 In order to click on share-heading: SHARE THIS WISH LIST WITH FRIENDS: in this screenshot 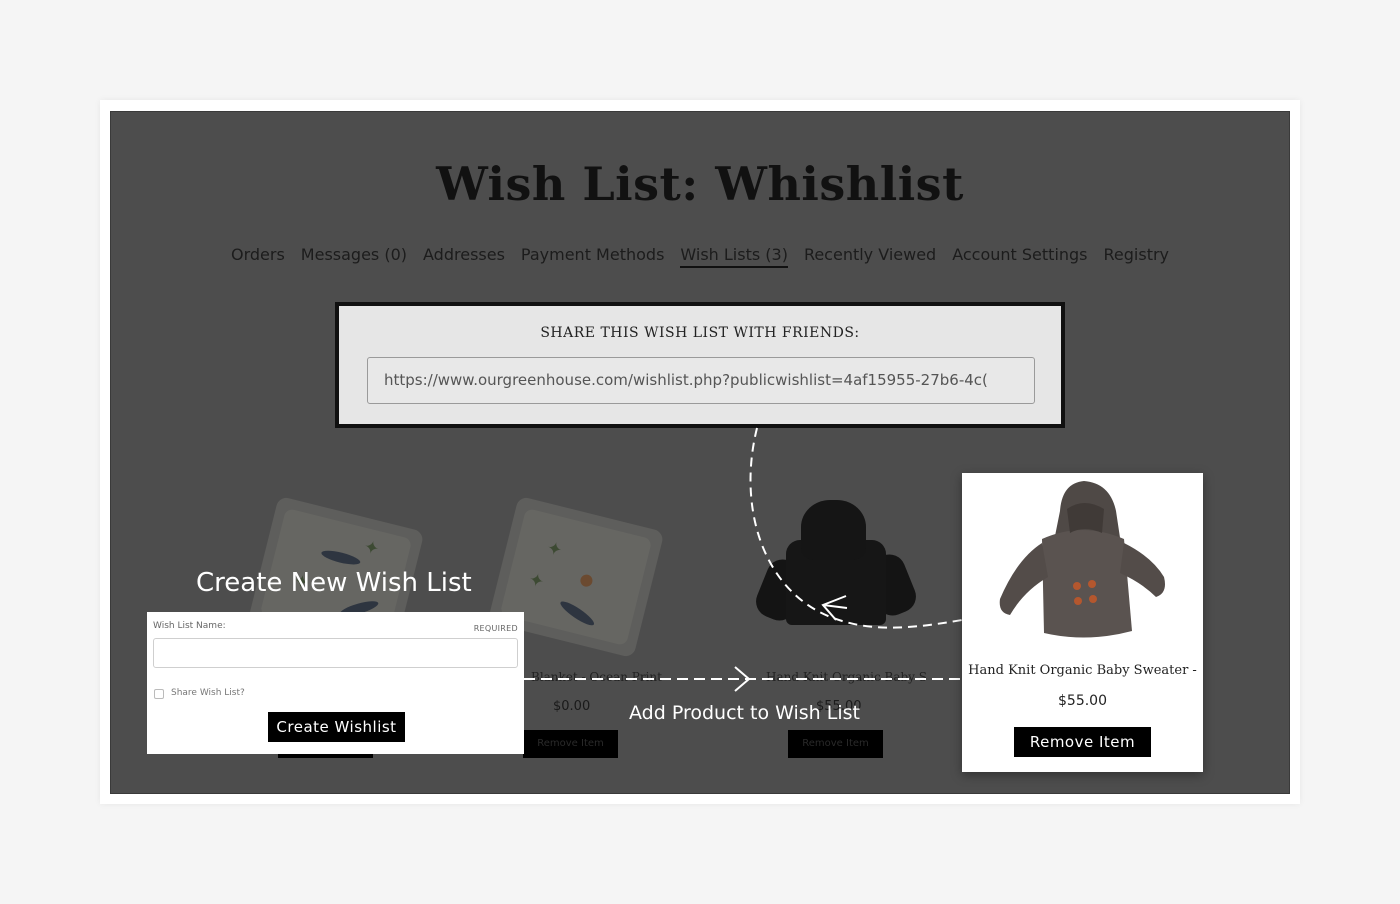, I will do `click(700, 333)`.